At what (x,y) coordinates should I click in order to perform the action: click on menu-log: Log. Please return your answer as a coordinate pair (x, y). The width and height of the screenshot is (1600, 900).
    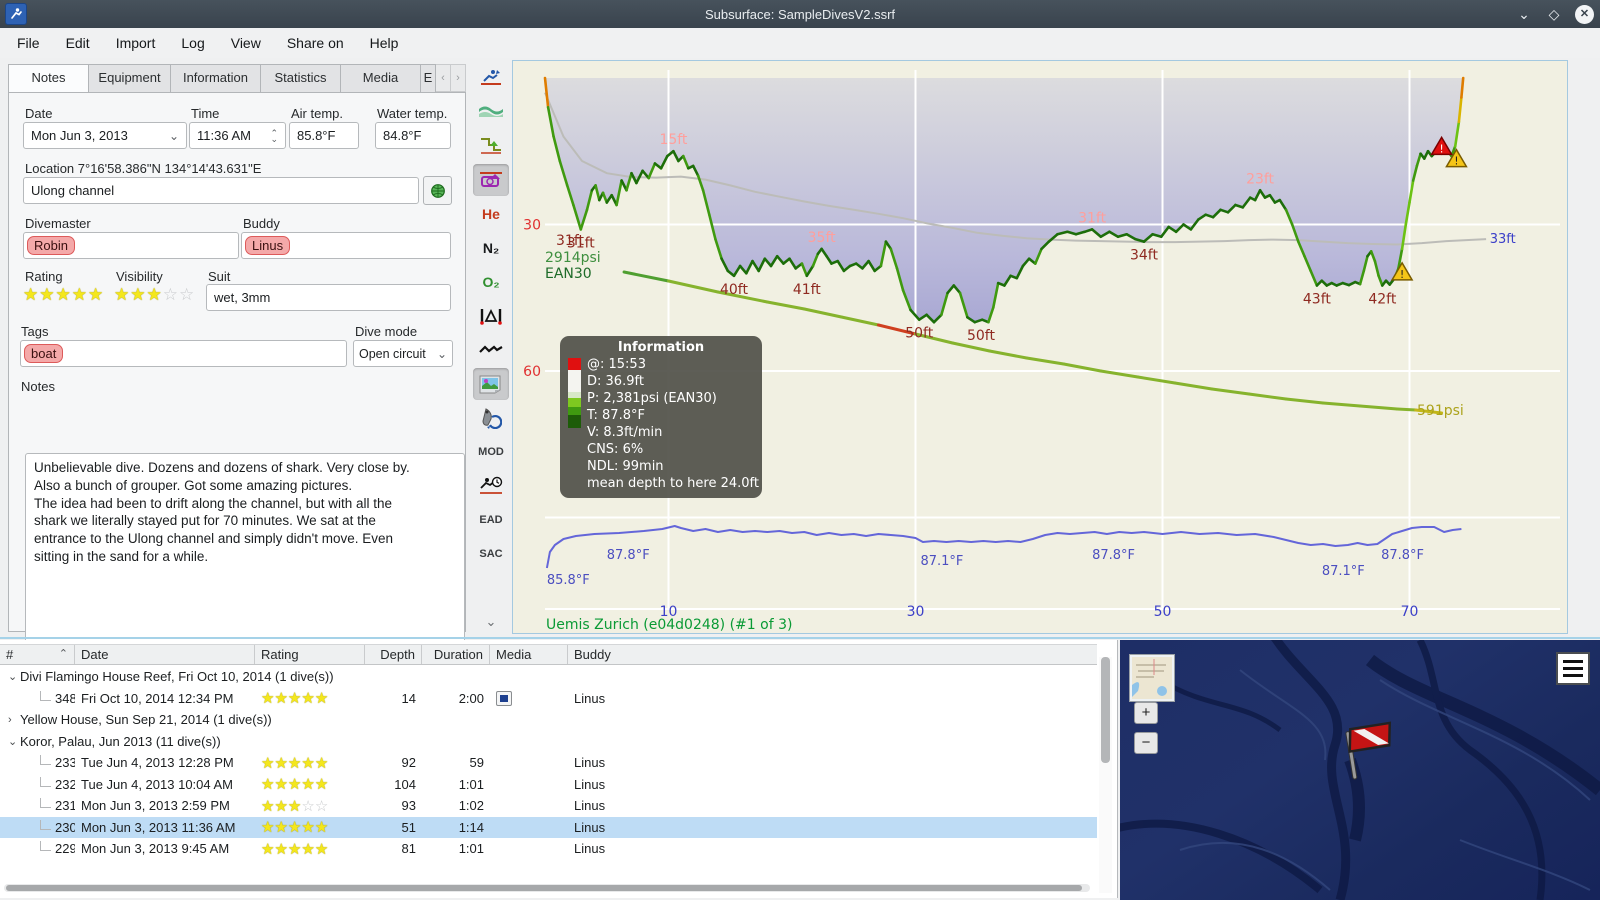
    Looking at the image, I should click on (192, 43).